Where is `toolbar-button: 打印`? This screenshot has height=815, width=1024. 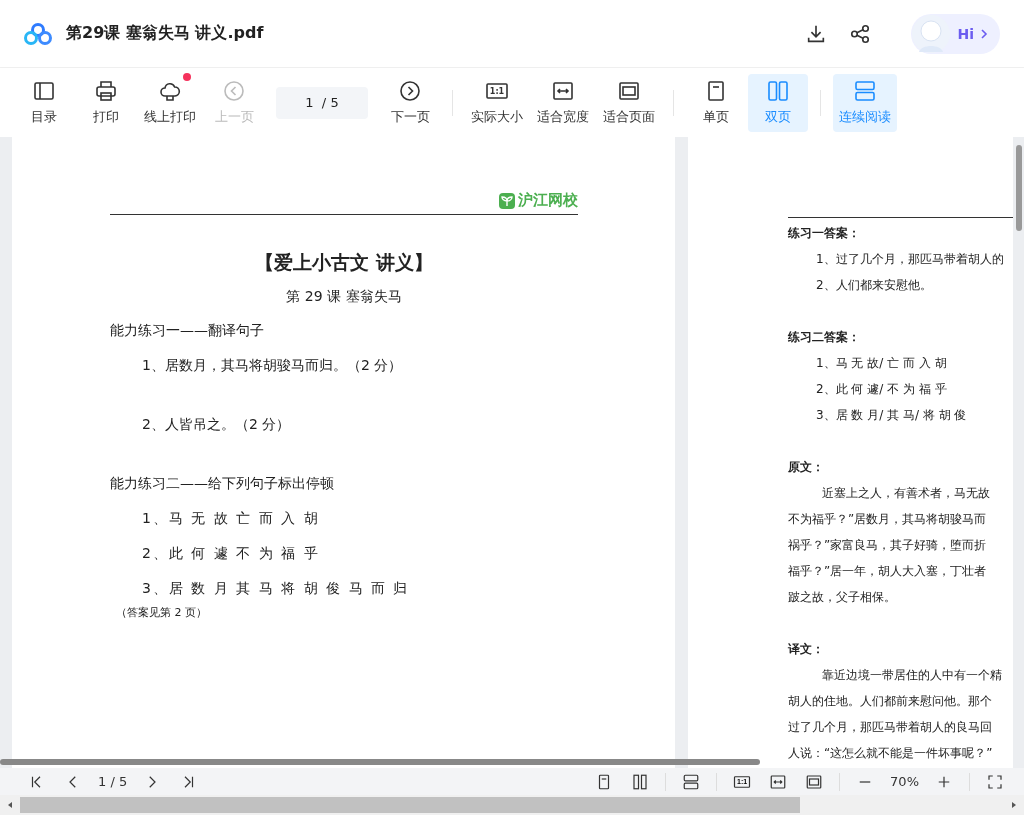
toolbar-button: 打印 is located at coordinates (106, 102).